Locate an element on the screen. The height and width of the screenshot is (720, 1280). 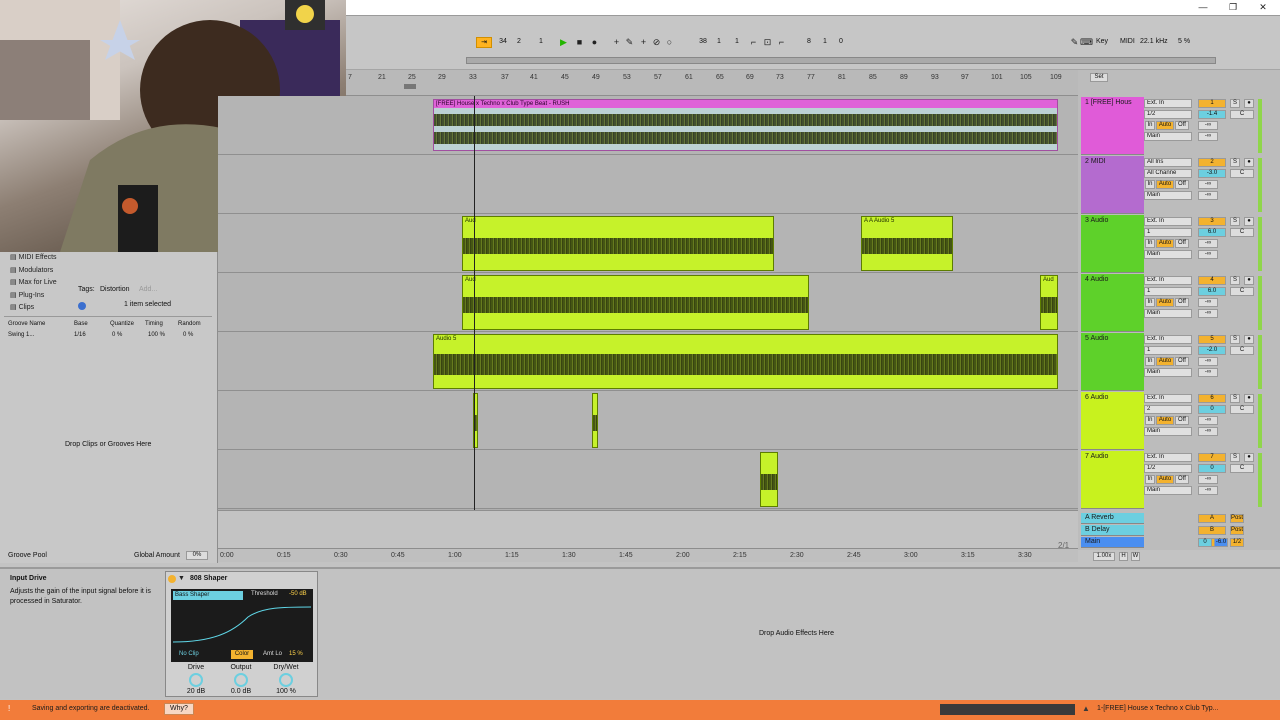
loop-start-beat: 1 is located at coordinates (719, 42).